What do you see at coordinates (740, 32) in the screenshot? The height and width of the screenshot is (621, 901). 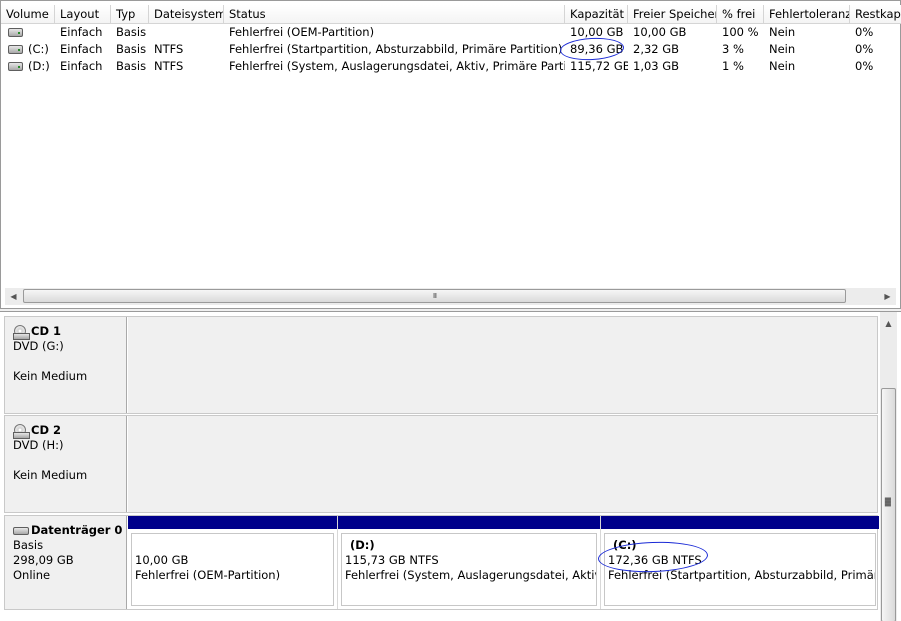 I see `prozent-frei-cell: 100 %` at bounding box center [740, 32].